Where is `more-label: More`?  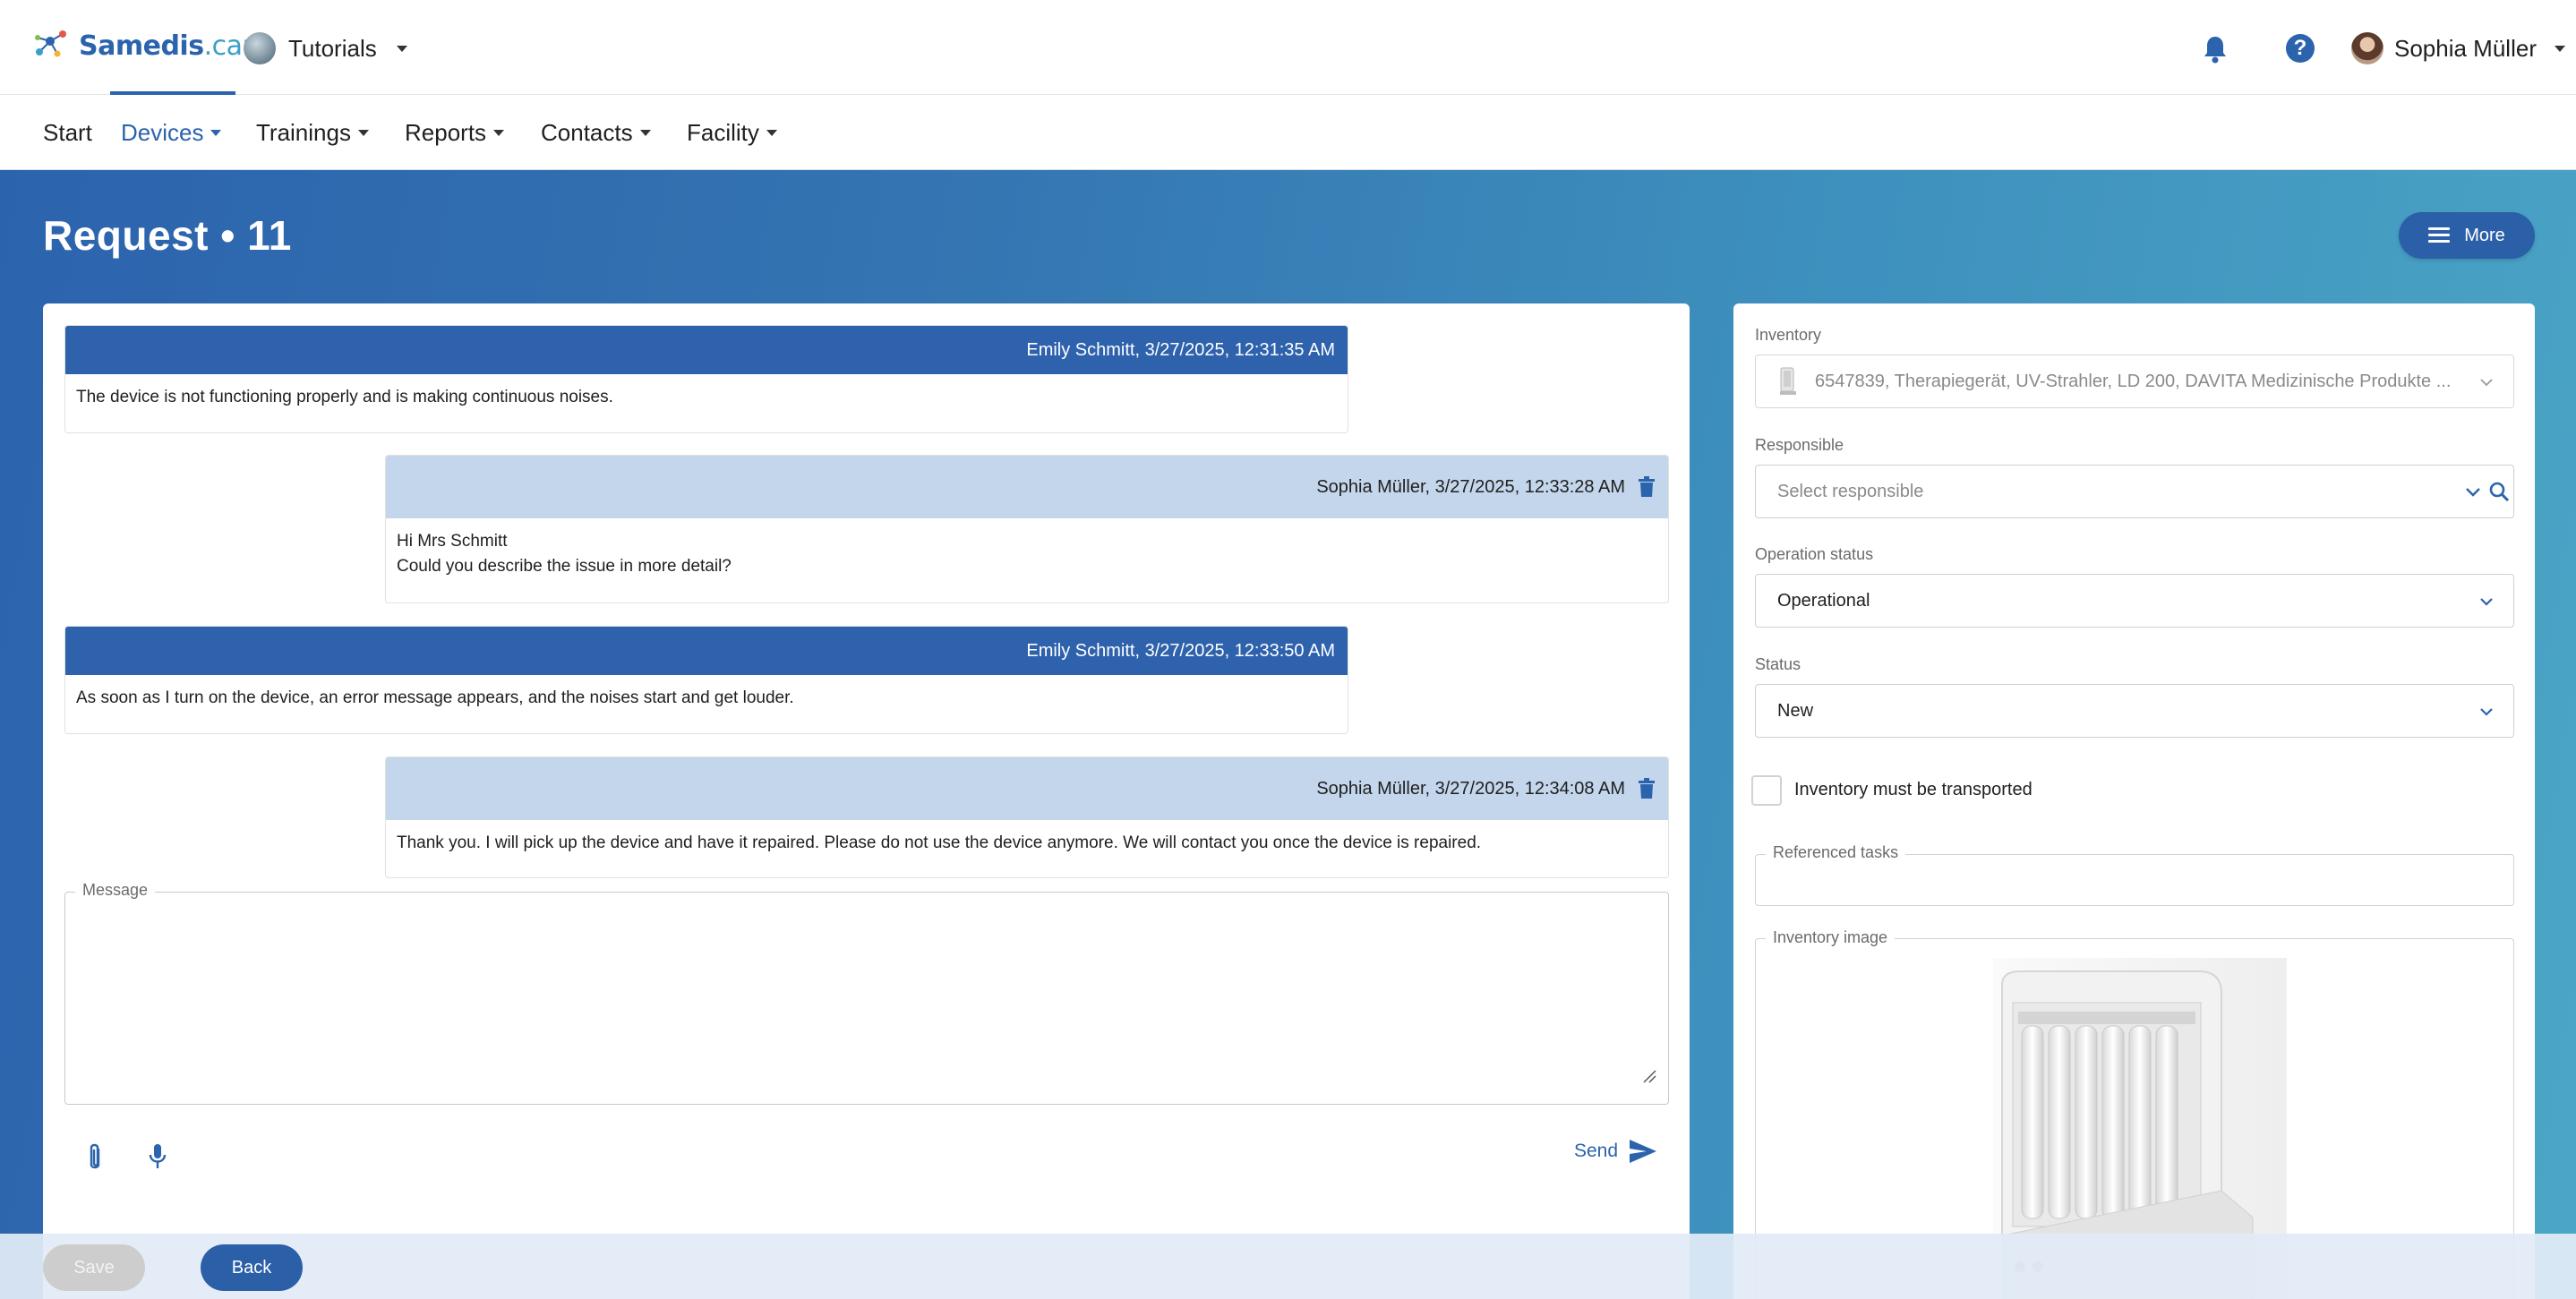 more-label: More is located at coordinates (2484, 235).